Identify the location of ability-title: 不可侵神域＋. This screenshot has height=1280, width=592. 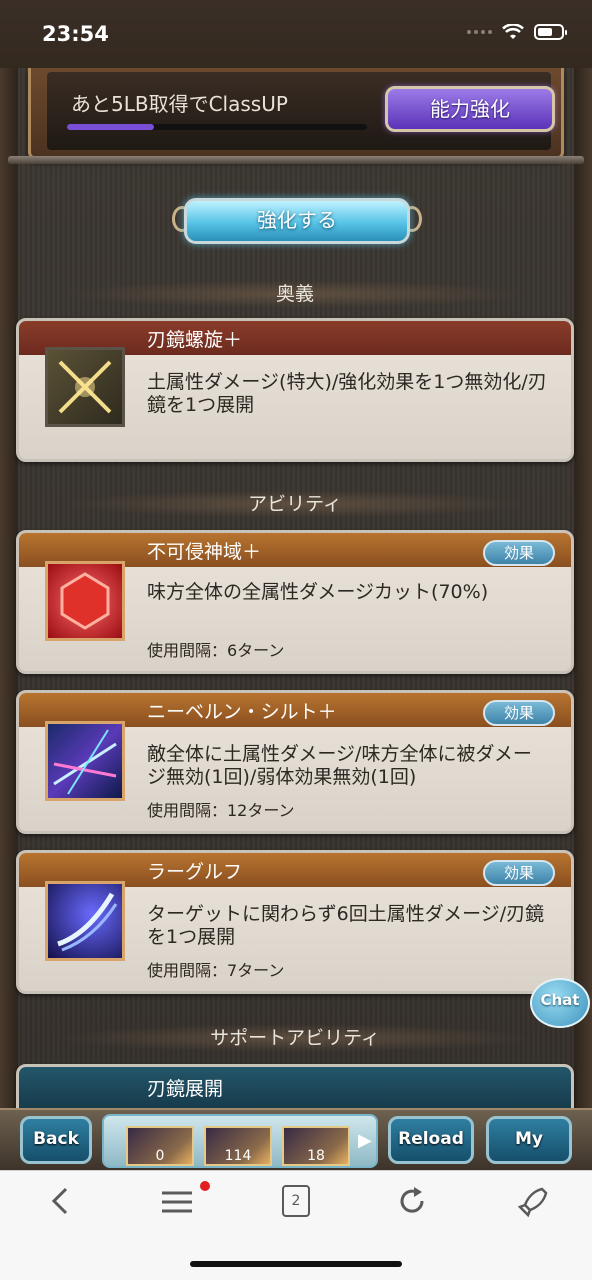
(204, 552).